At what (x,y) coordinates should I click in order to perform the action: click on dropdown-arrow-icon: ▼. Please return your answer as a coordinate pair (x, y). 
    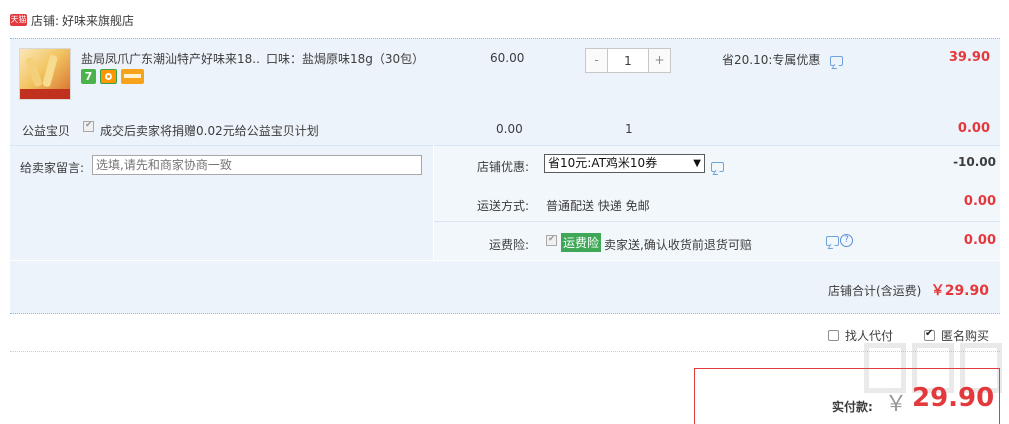
    Looking at the image, I should click on (697, 163).